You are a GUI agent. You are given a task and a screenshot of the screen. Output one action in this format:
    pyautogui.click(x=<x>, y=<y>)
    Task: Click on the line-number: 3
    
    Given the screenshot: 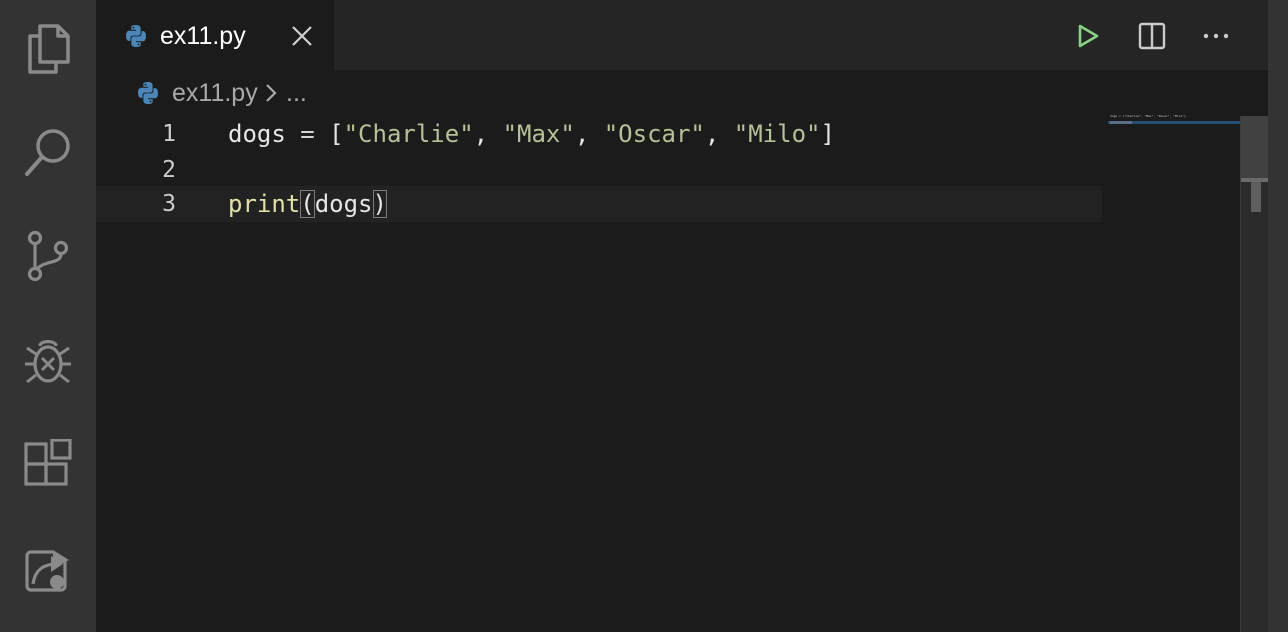 What is the action you would take?
    pyautogui.click(x=169, y=204)
    